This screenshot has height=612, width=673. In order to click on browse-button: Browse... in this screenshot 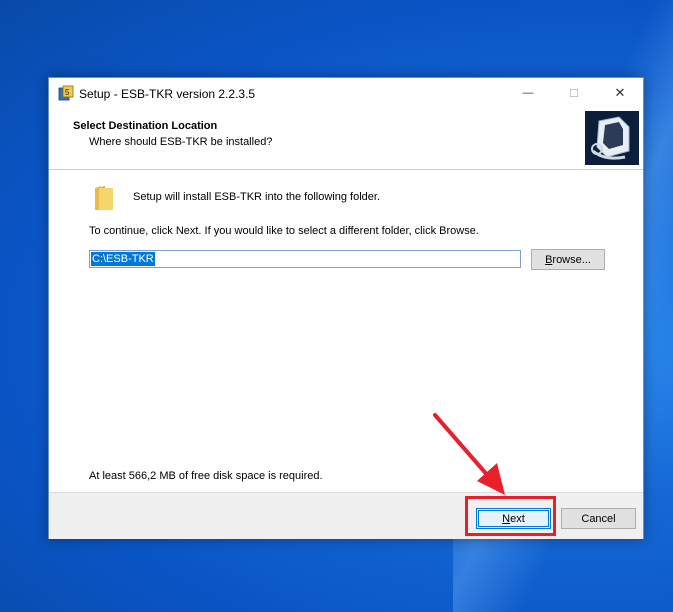, I will do `click(568, 259)`.